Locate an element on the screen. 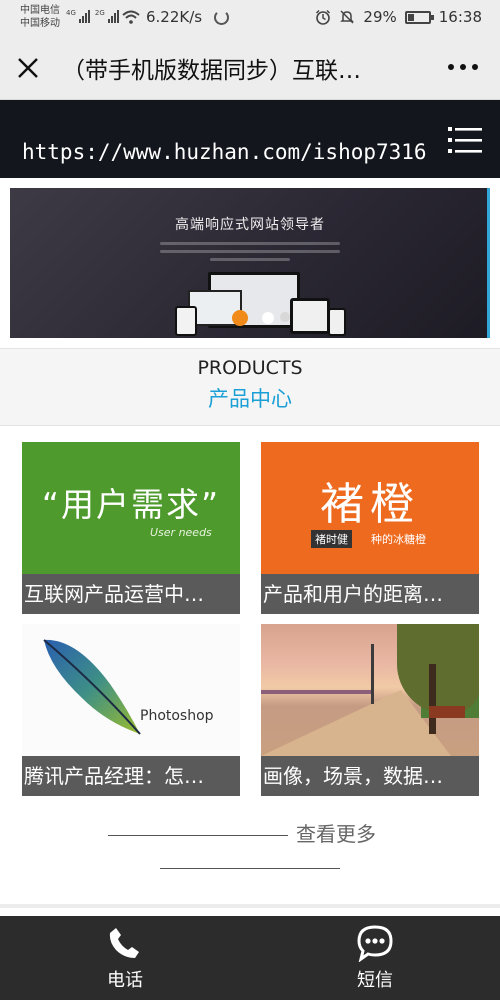 The image size is (500, 1000). loading-icon is located at coordinates (222, 17).